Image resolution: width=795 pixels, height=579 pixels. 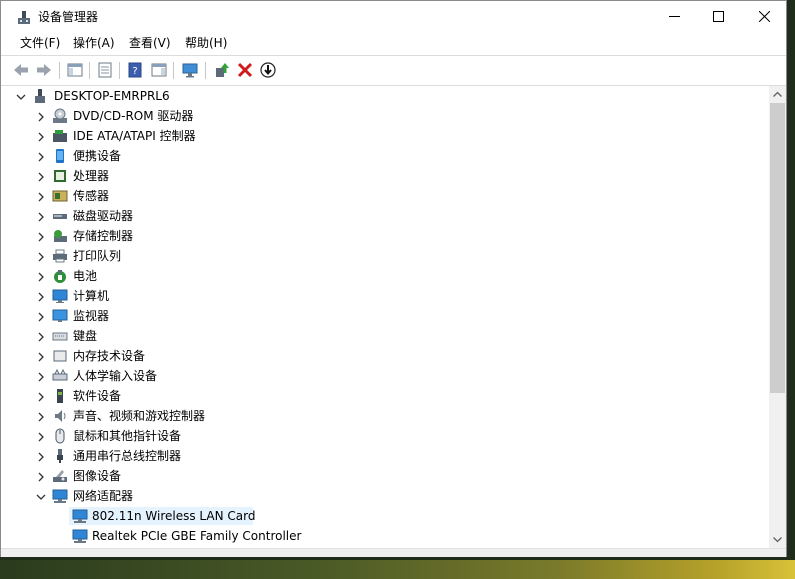 I want to click on tree-category: 处理器, so click(x=389, y=176).